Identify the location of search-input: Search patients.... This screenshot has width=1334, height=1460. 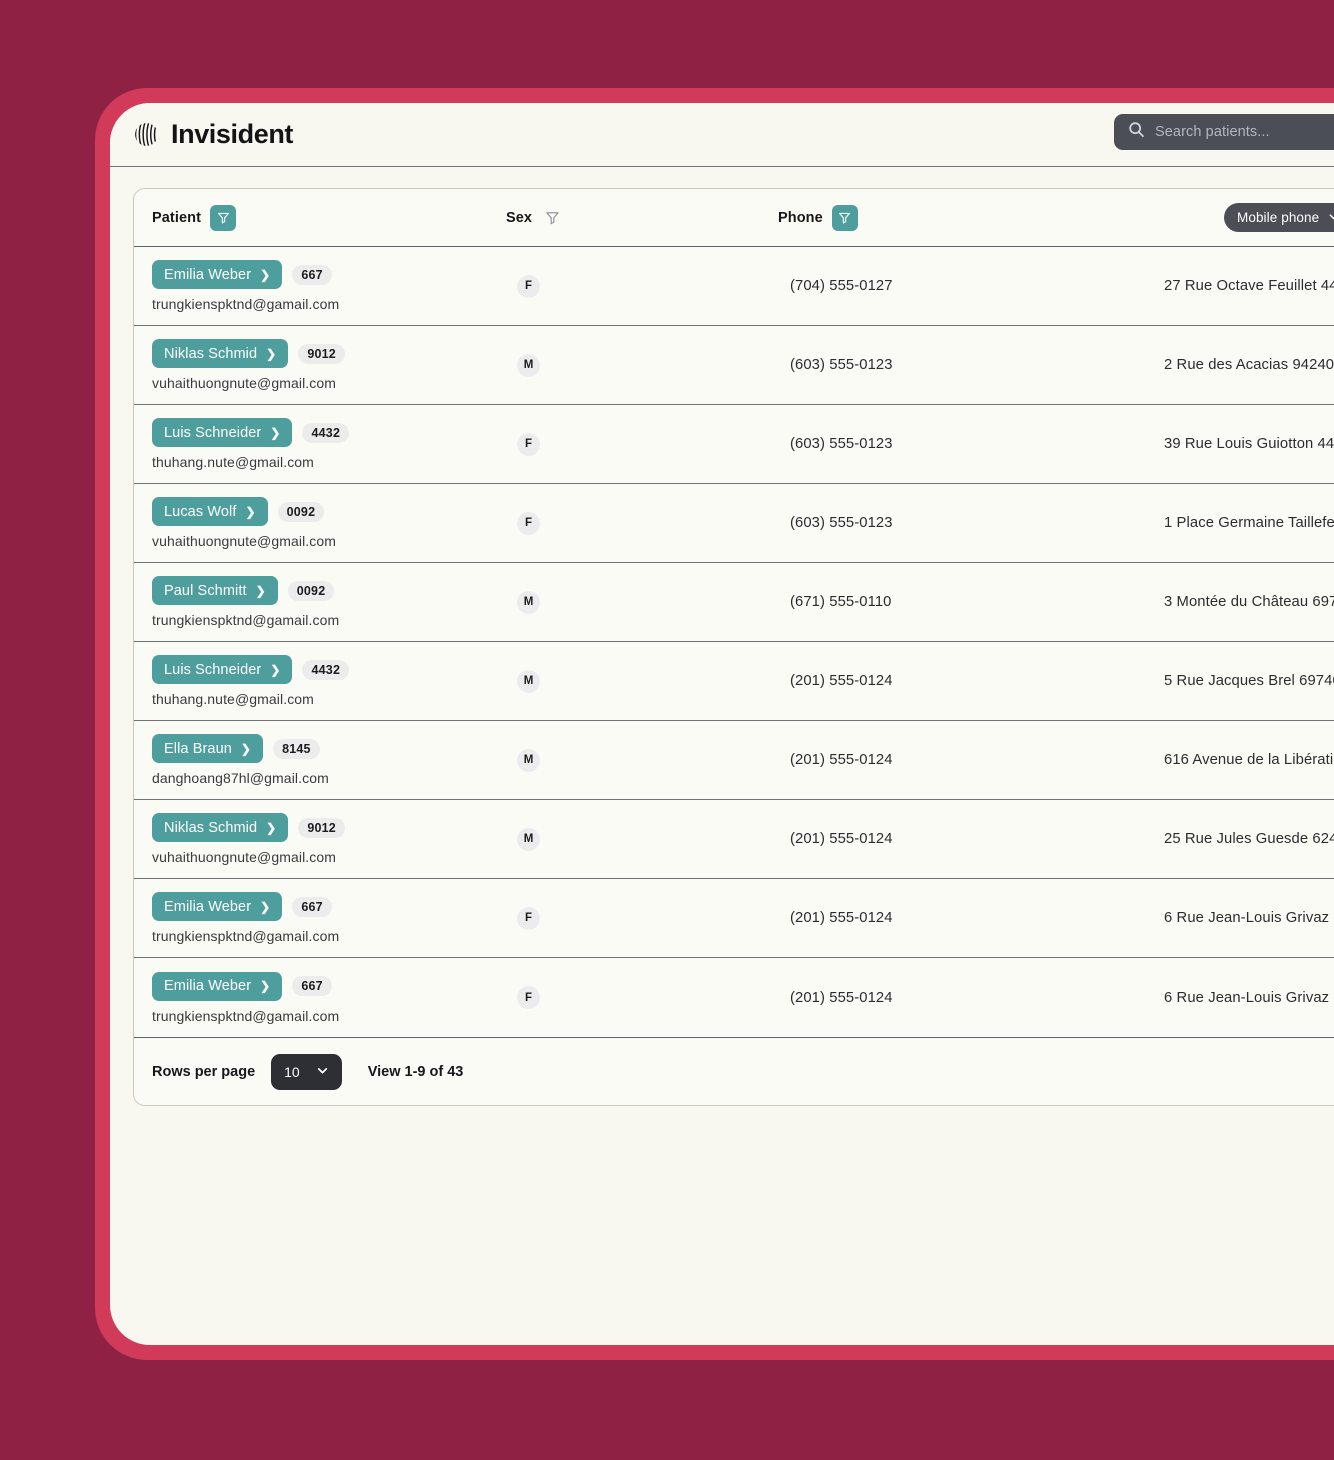
(1224, 132).